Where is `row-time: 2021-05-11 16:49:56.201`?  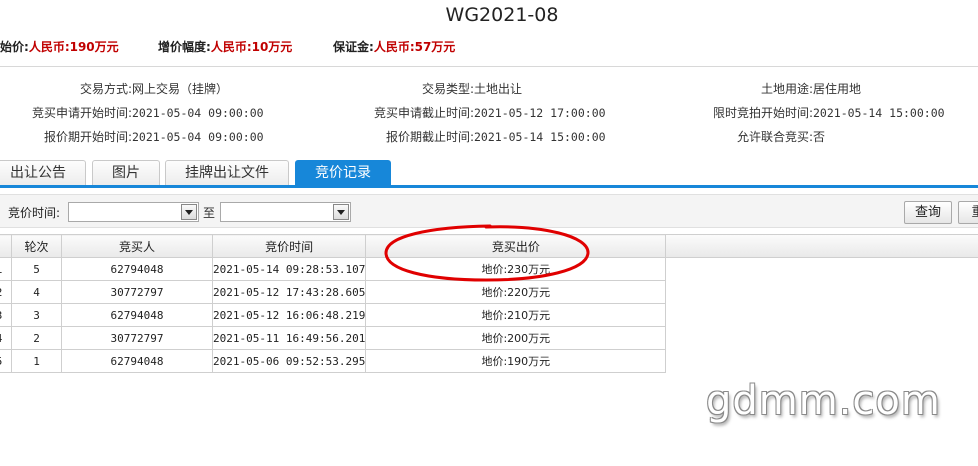 row-time: 2021-05-11 16:49:56.201 is located at coordinates (289, 338).